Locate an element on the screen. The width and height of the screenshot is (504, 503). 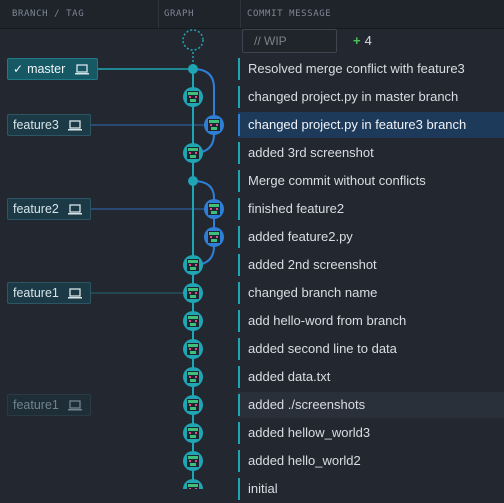
commit-row: added 3rd screenshot is located at coordinates (252, 153).